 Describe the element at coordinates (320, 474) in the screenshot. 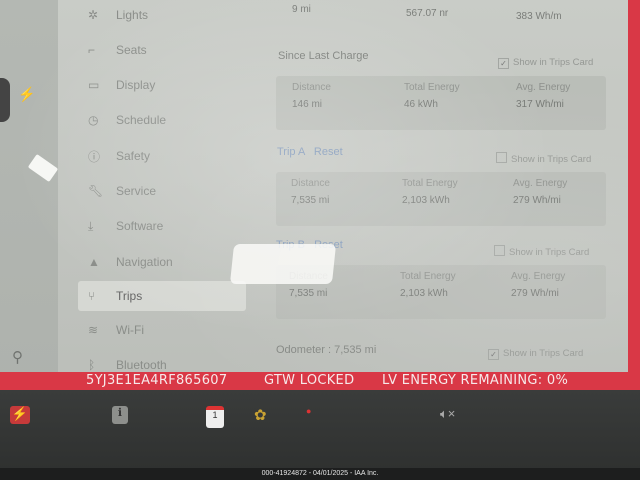

I see `image-caption: 000-41924872 - 04/01/2025 - IAA Inc.` at that location.